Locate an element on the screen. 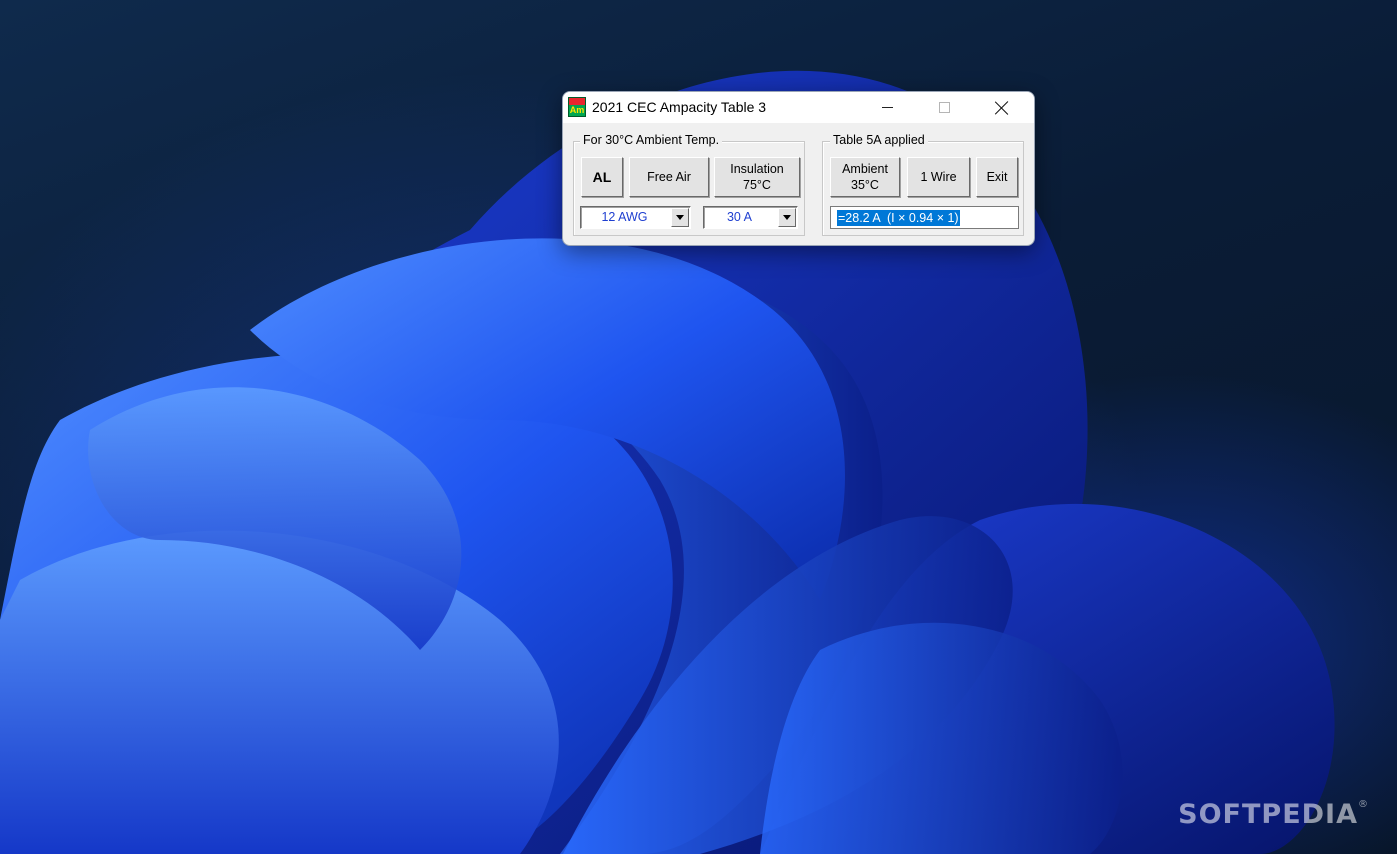  wire-gauge-select: 12 AWG is located at coordinates (635, 217).